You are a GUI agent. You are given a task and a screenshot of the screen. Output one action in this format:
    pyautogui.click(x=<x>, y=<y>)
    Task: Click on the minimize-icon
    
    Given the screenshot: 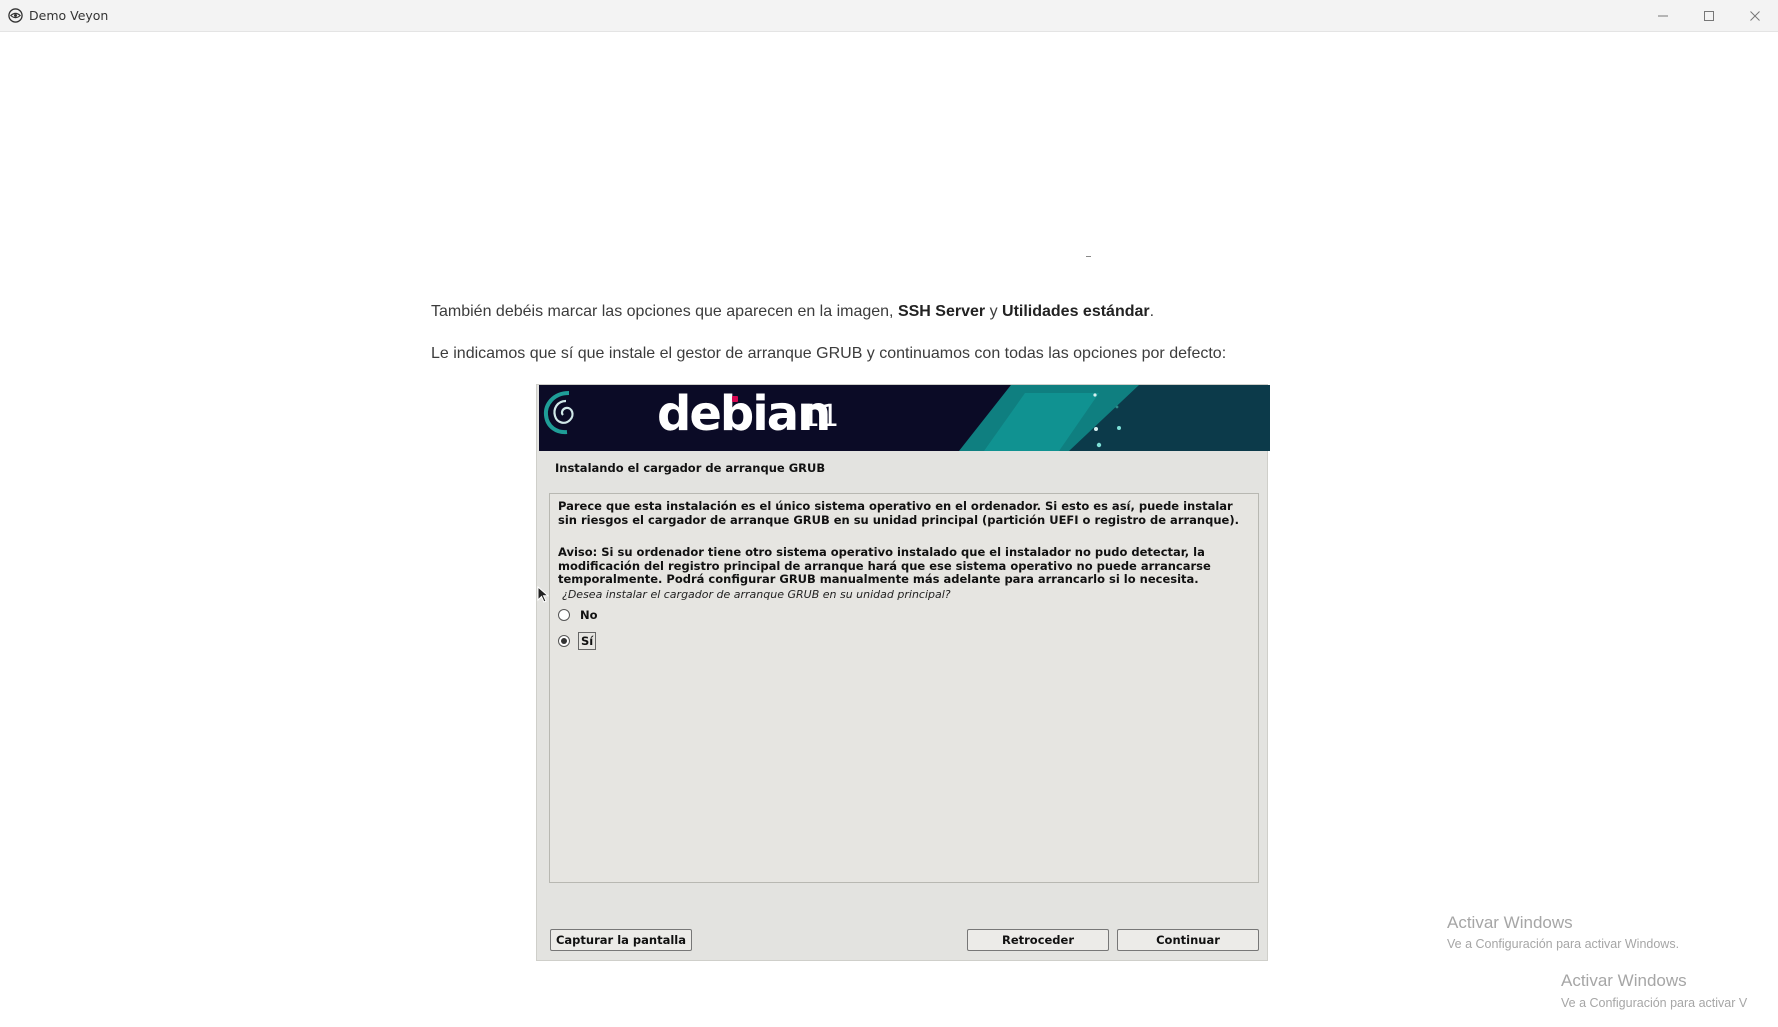 What is the action you would take?
    pyautogui.click(x=1663, y=15)
    